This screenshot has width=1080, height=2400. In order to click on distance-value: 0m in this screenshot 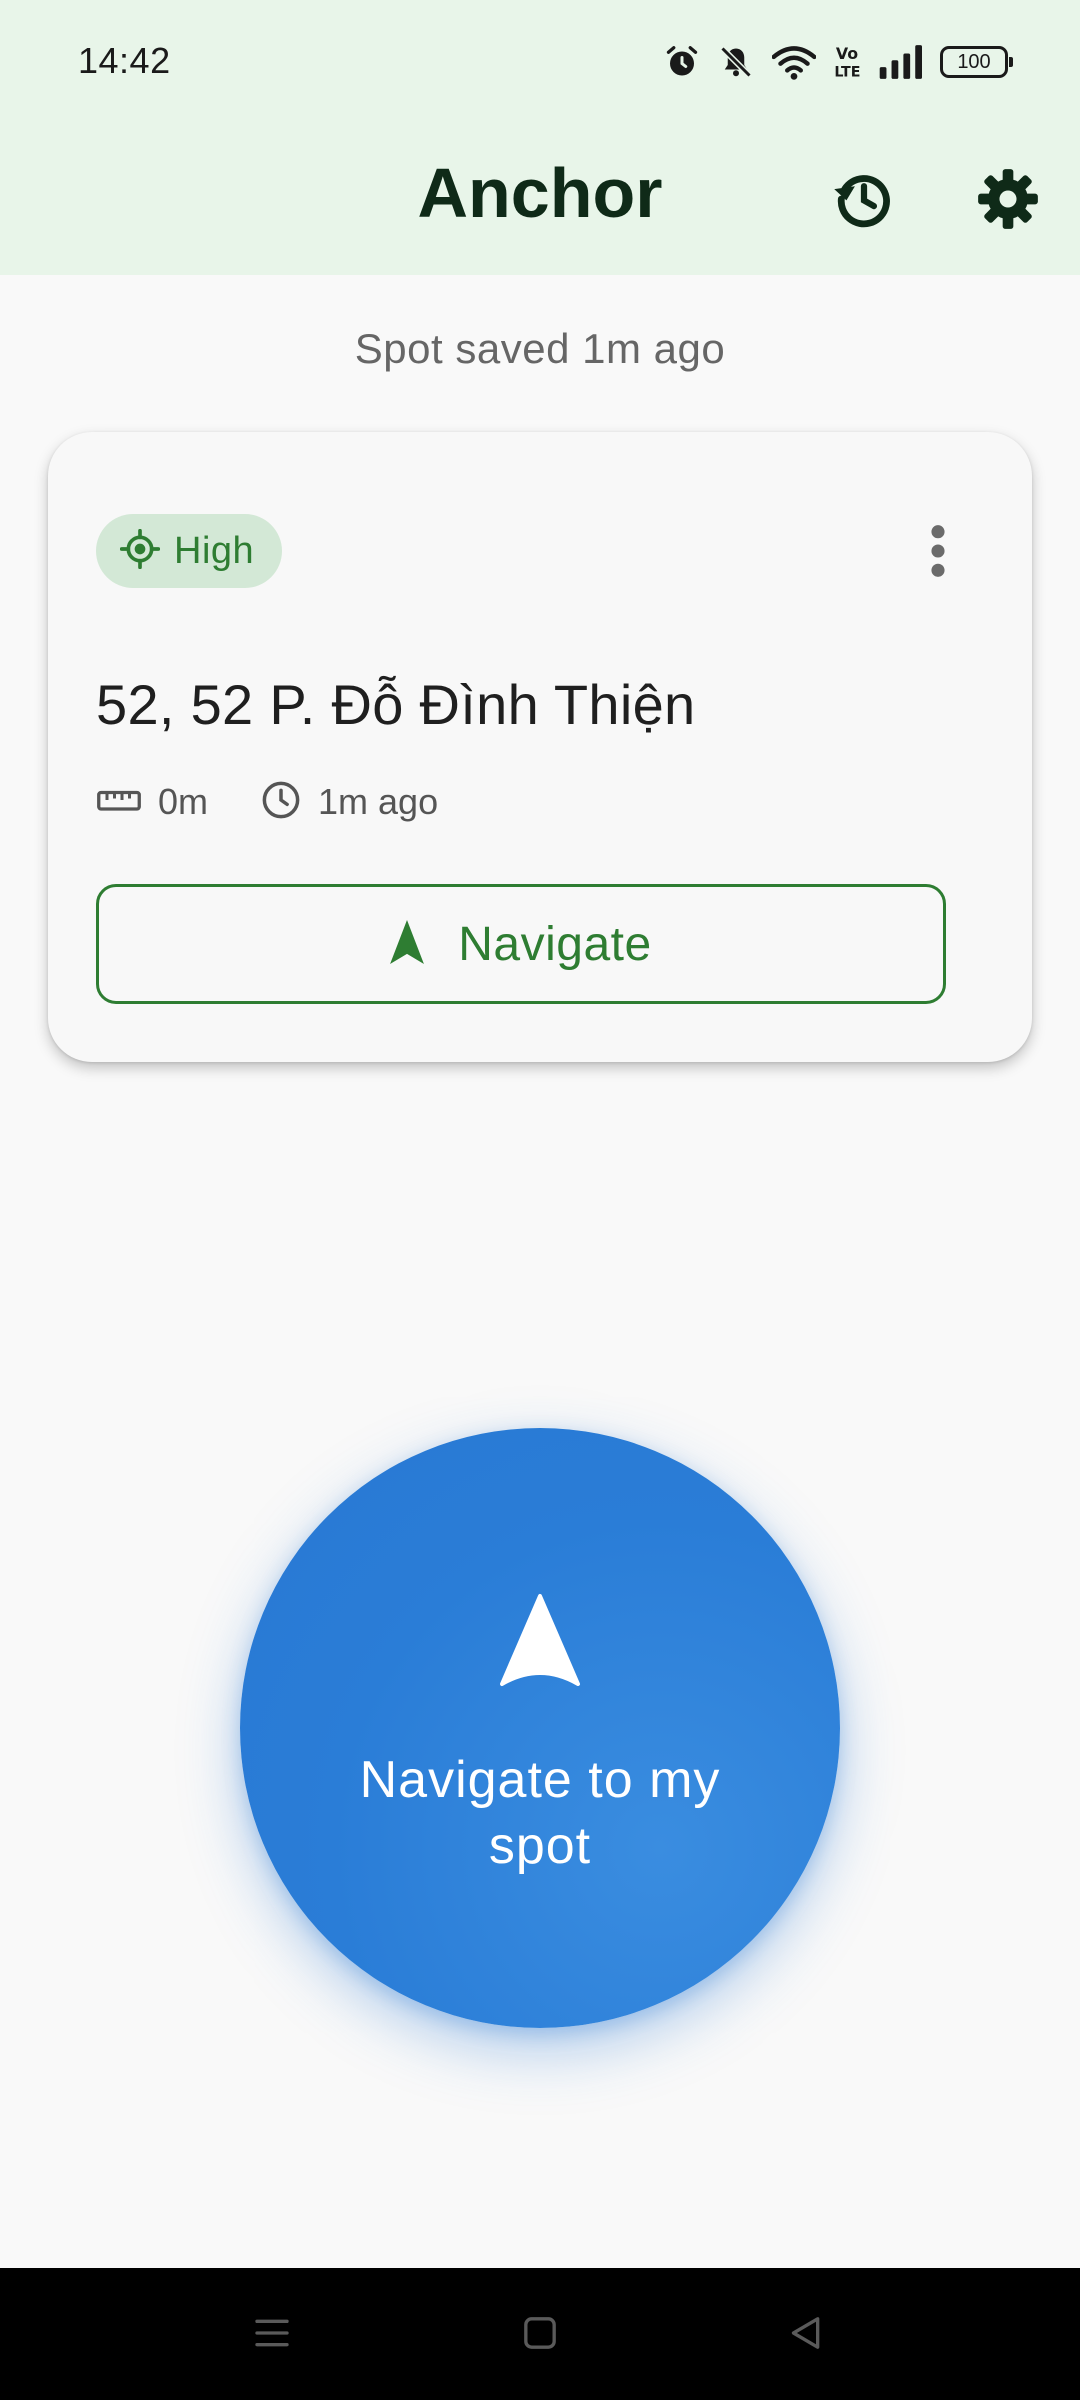, I will do `click(183, 801)`.